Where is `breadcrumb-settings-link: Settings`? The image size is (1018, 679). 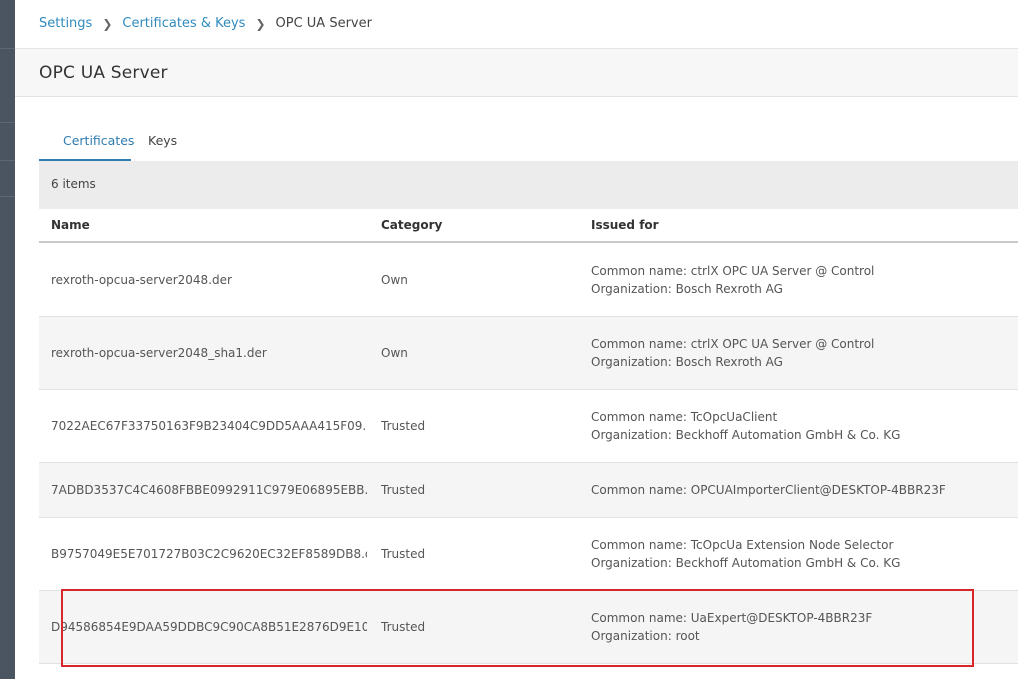
breadcrumb-settings-link: Settings is located at coordinates (65, 23).